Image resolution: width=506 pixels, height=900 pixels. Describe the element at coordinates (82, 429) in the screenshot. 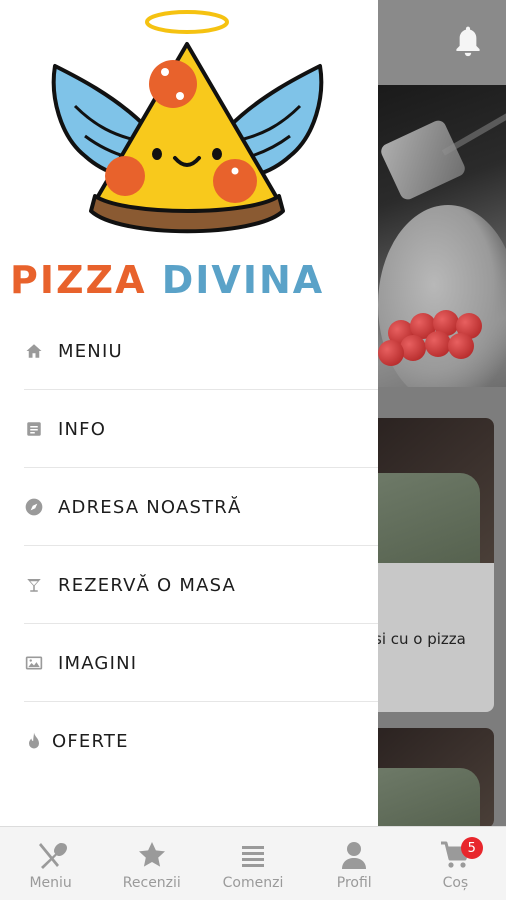

I see `drawer-item-label: INFO` at that location.